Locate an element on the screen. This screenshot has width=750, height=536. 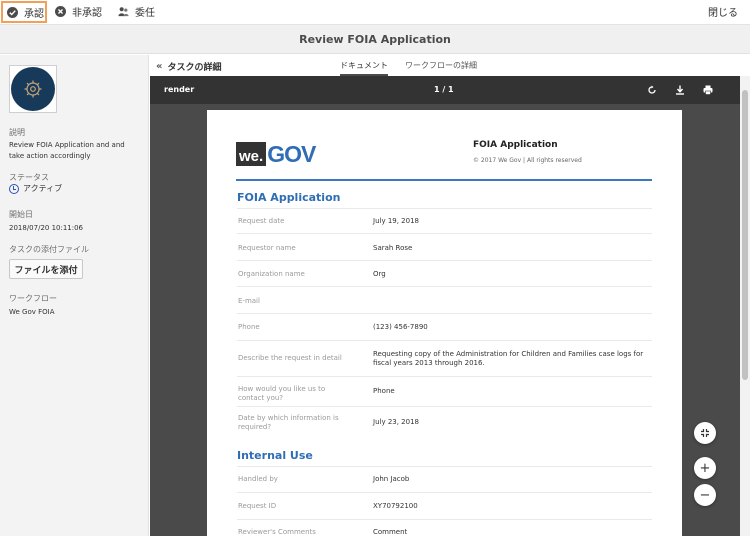
approve-button: 承認 is located at coordinates (24, 12).